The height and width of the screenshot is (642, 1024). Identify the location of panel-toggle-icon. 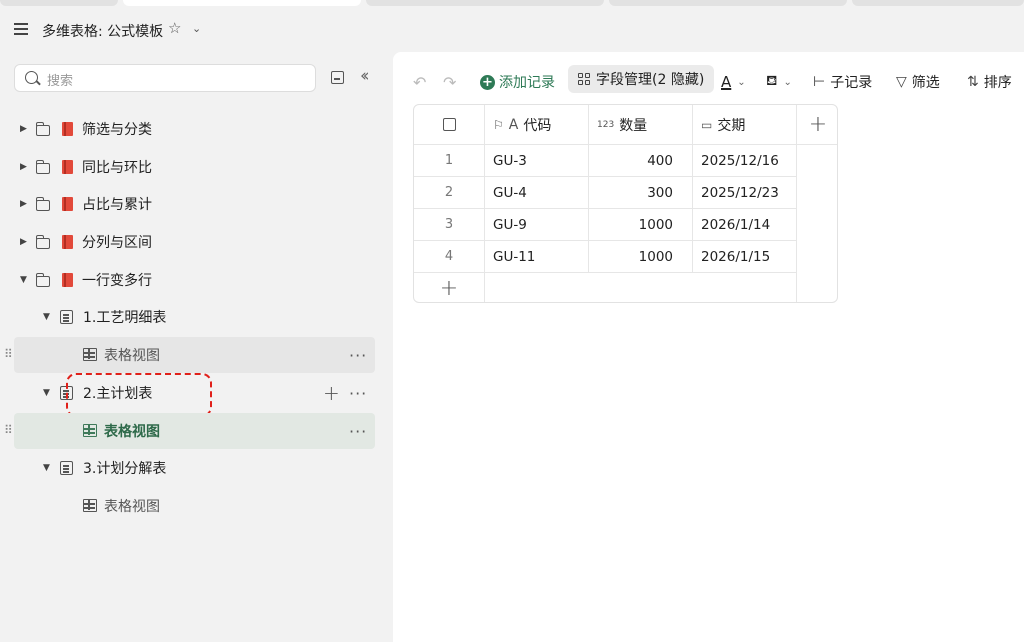
(337, 77).